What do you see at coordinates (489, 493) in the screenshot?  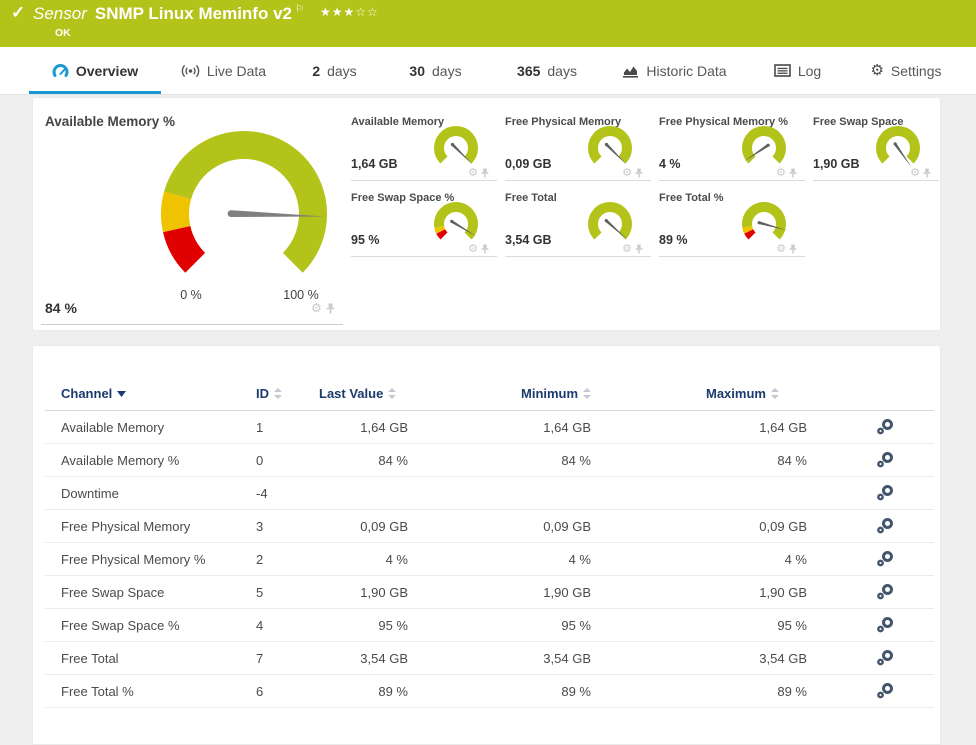 I see `channel-row-downtime: Downtime -4` at bounding box center [489, 493].